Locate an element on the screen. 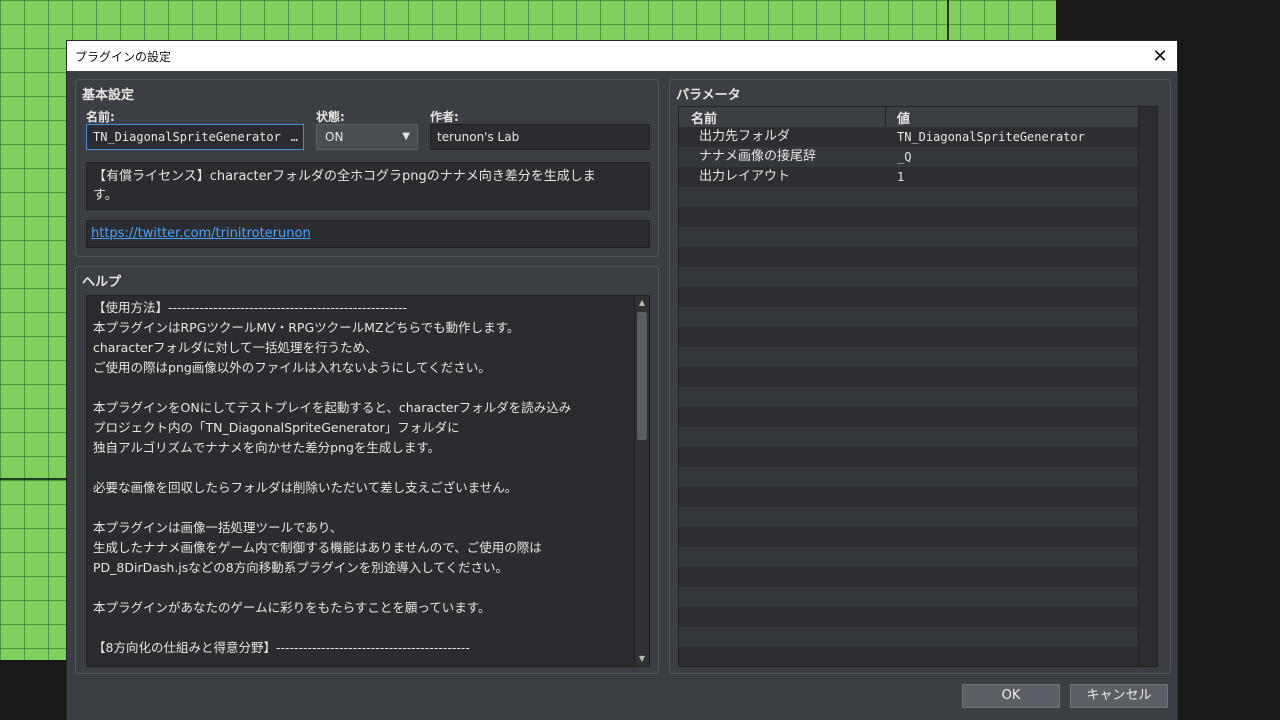 This screenshot has height=720, width=1280. status-select: ON ▼ is located at coordinates (367, 137).